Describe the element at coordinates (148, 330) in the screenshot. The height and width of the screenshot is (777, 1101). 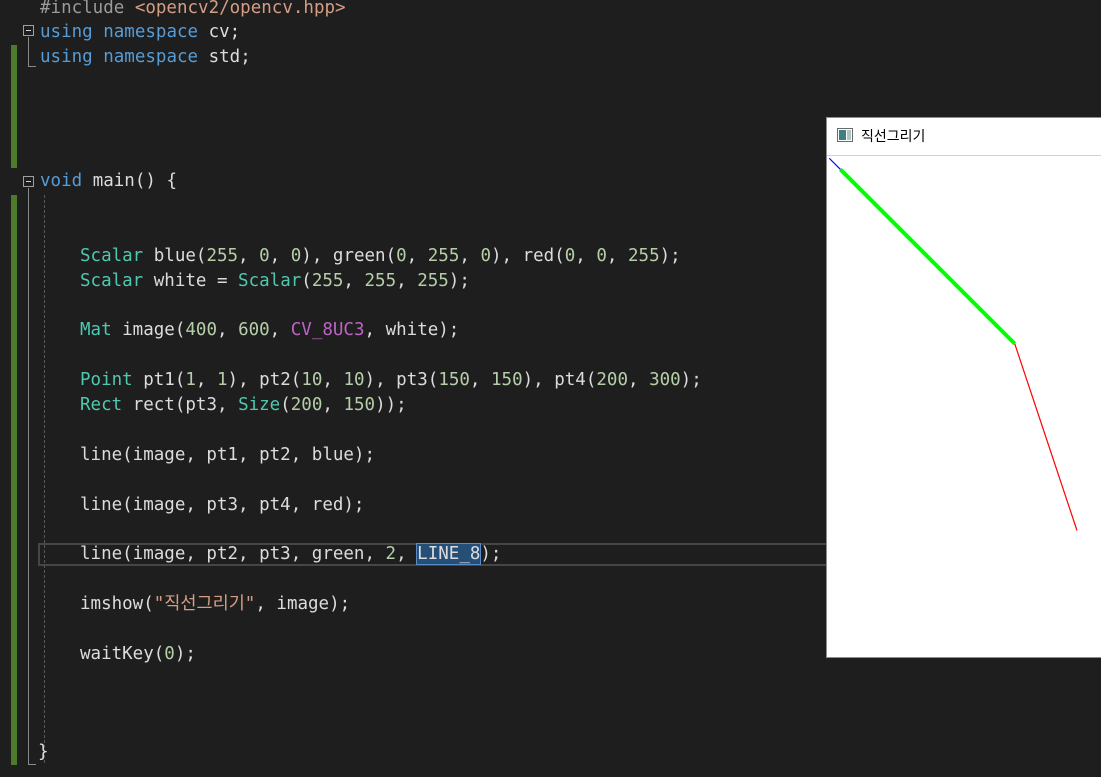
I see `code-token: image(` at that location.